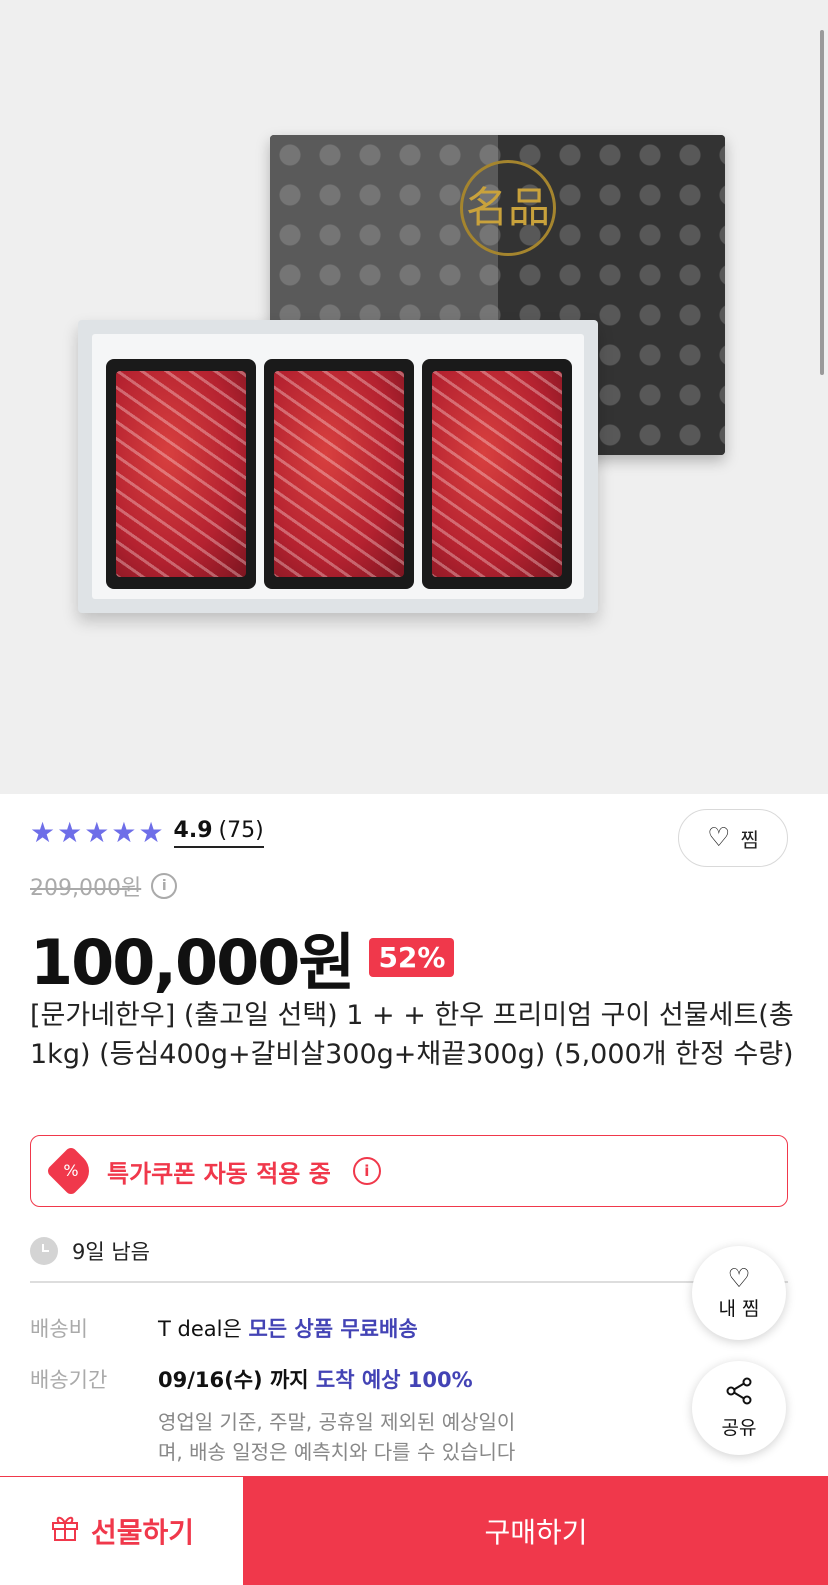  Describe the element at coordinates (749, 839) in the screenshot. I see `wish-label: 찜` at that location.